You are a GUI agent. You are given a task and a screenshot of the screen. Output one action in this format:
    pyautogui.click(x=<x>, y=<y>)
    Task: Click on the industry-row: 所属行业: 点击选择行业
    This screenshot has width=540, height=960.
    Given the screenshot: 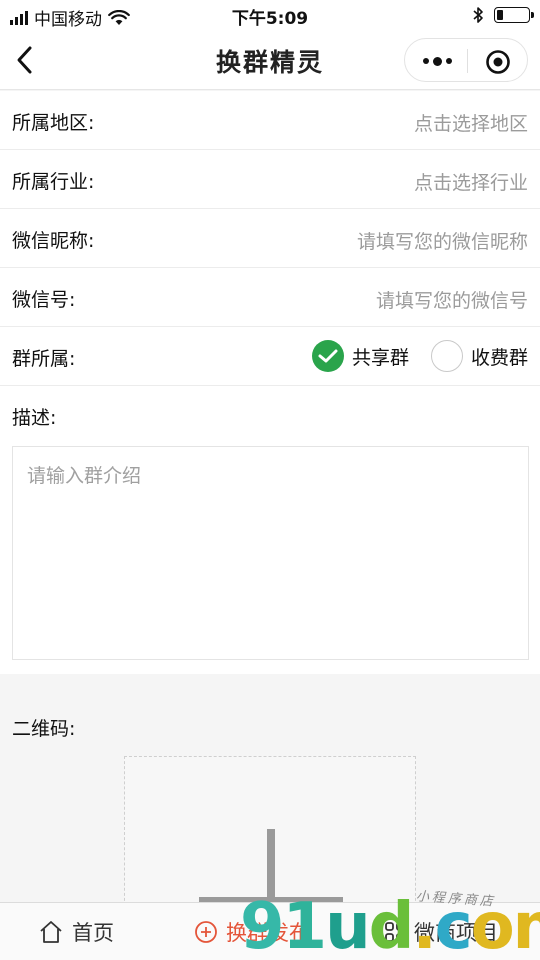 What is the action you would take?
    pyautogui.click(x=270, y=179)
    